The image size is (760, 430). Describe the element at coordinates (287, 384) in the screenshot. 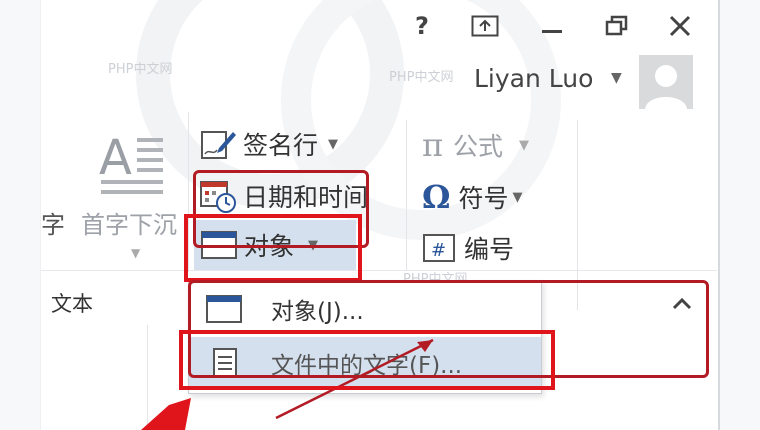

I see `annotation-arrow` at that location.